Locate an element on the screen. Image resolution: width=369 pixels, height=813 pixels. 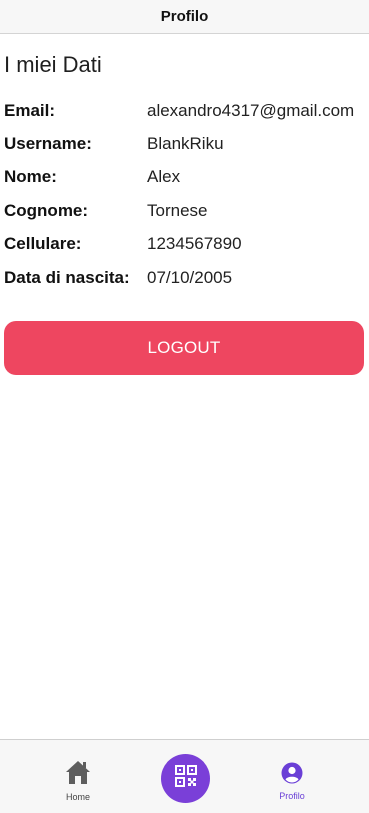
tab-home: Home is located at coordinates (78, 781).